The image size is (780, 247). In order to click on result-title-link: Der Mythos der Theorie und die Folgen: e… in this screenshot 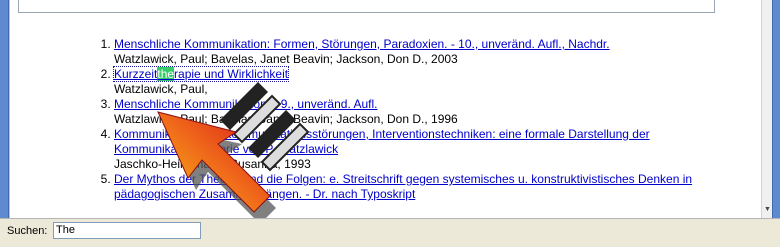, I will do `click(403, 186)`.